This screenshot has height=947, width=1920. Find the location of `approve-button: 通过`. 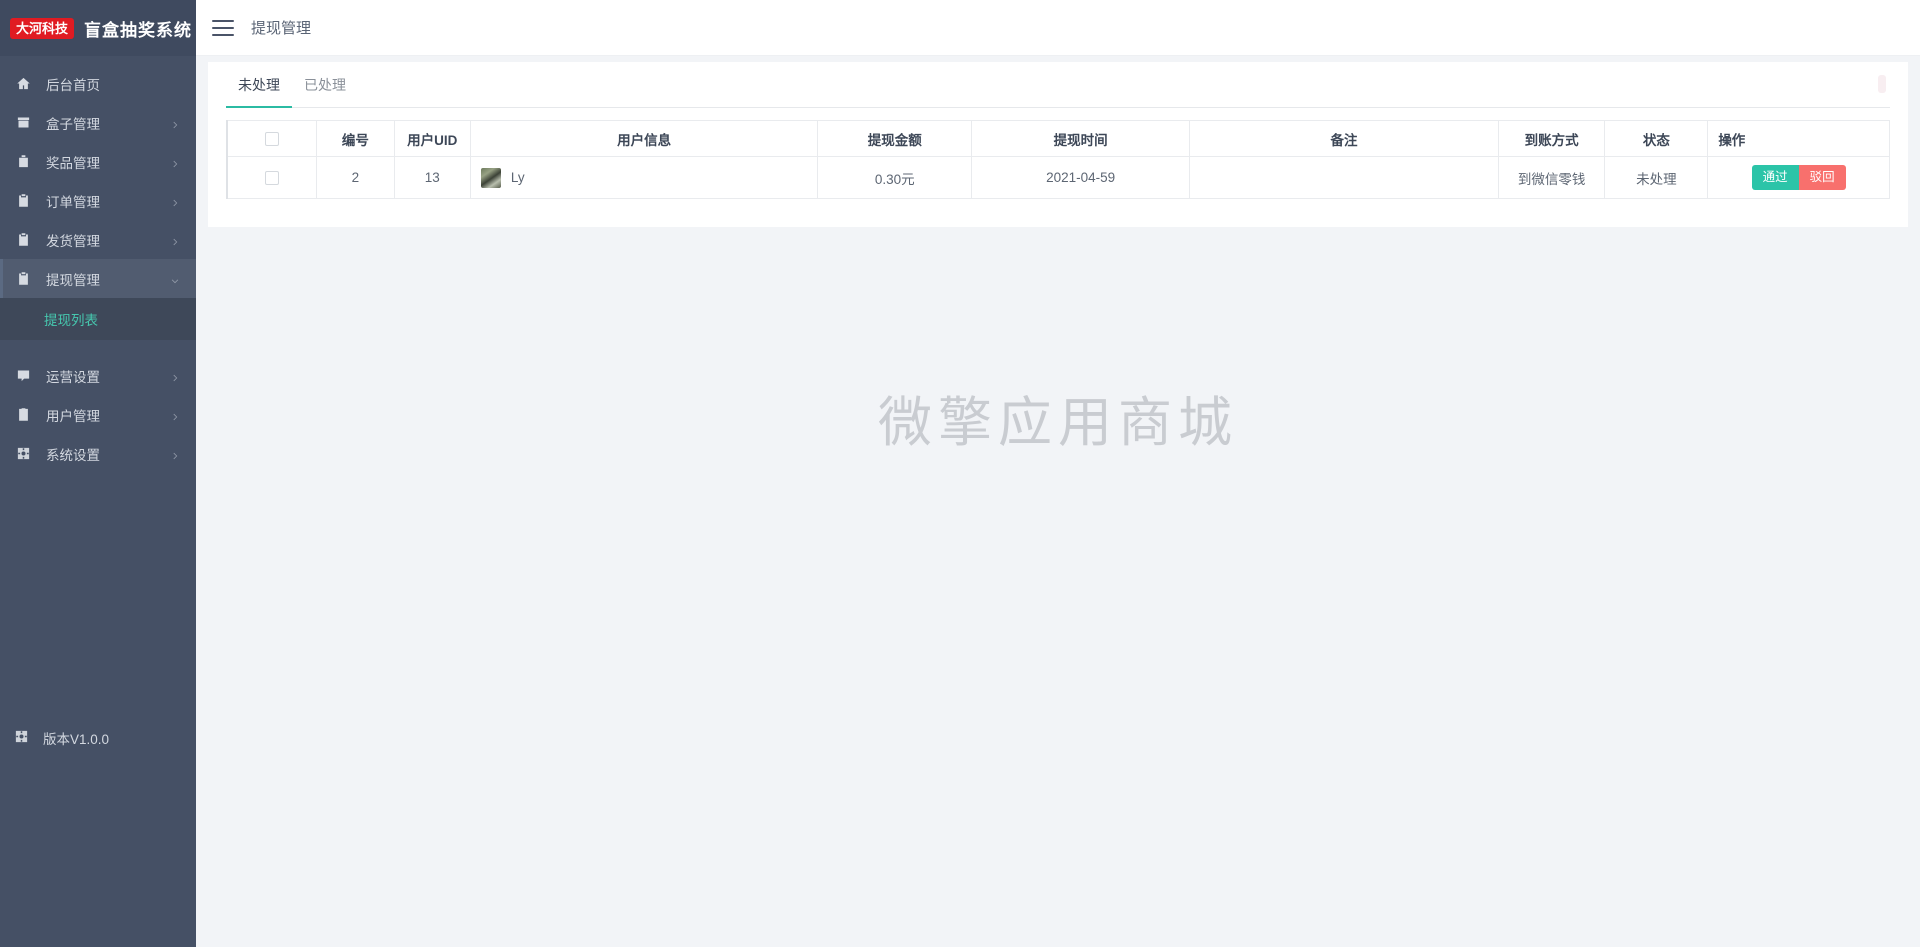

approve-button: 通过 is located at coordinates (1775, 177).